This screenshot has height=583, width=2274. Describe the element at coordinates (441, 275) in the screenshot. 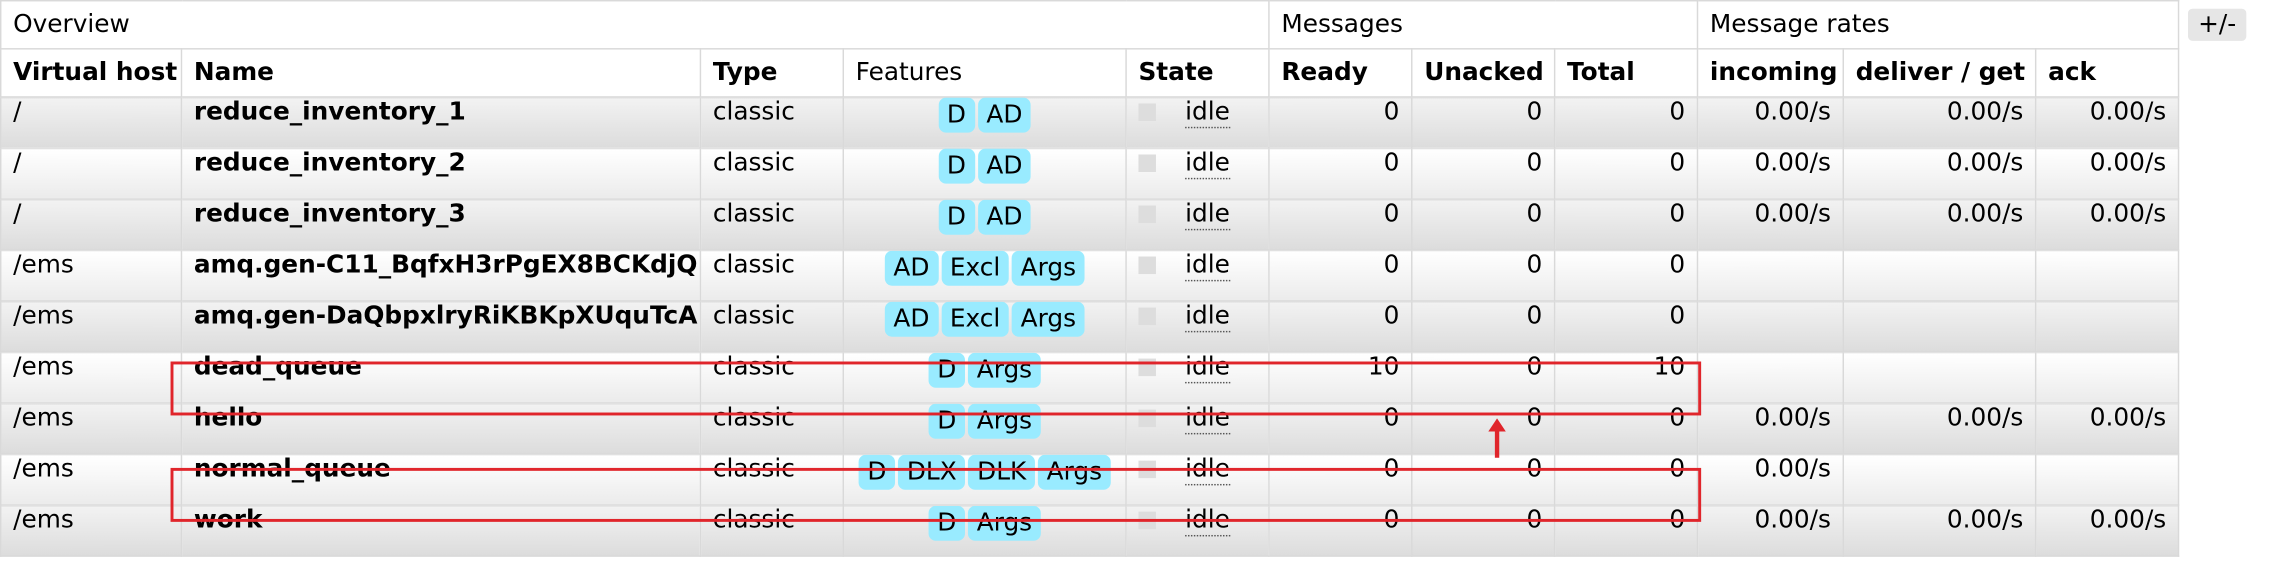

I see `cell-queue-name: amq.gen-C11_BqfxH3rPgEX8BCKdjQ` at that location.